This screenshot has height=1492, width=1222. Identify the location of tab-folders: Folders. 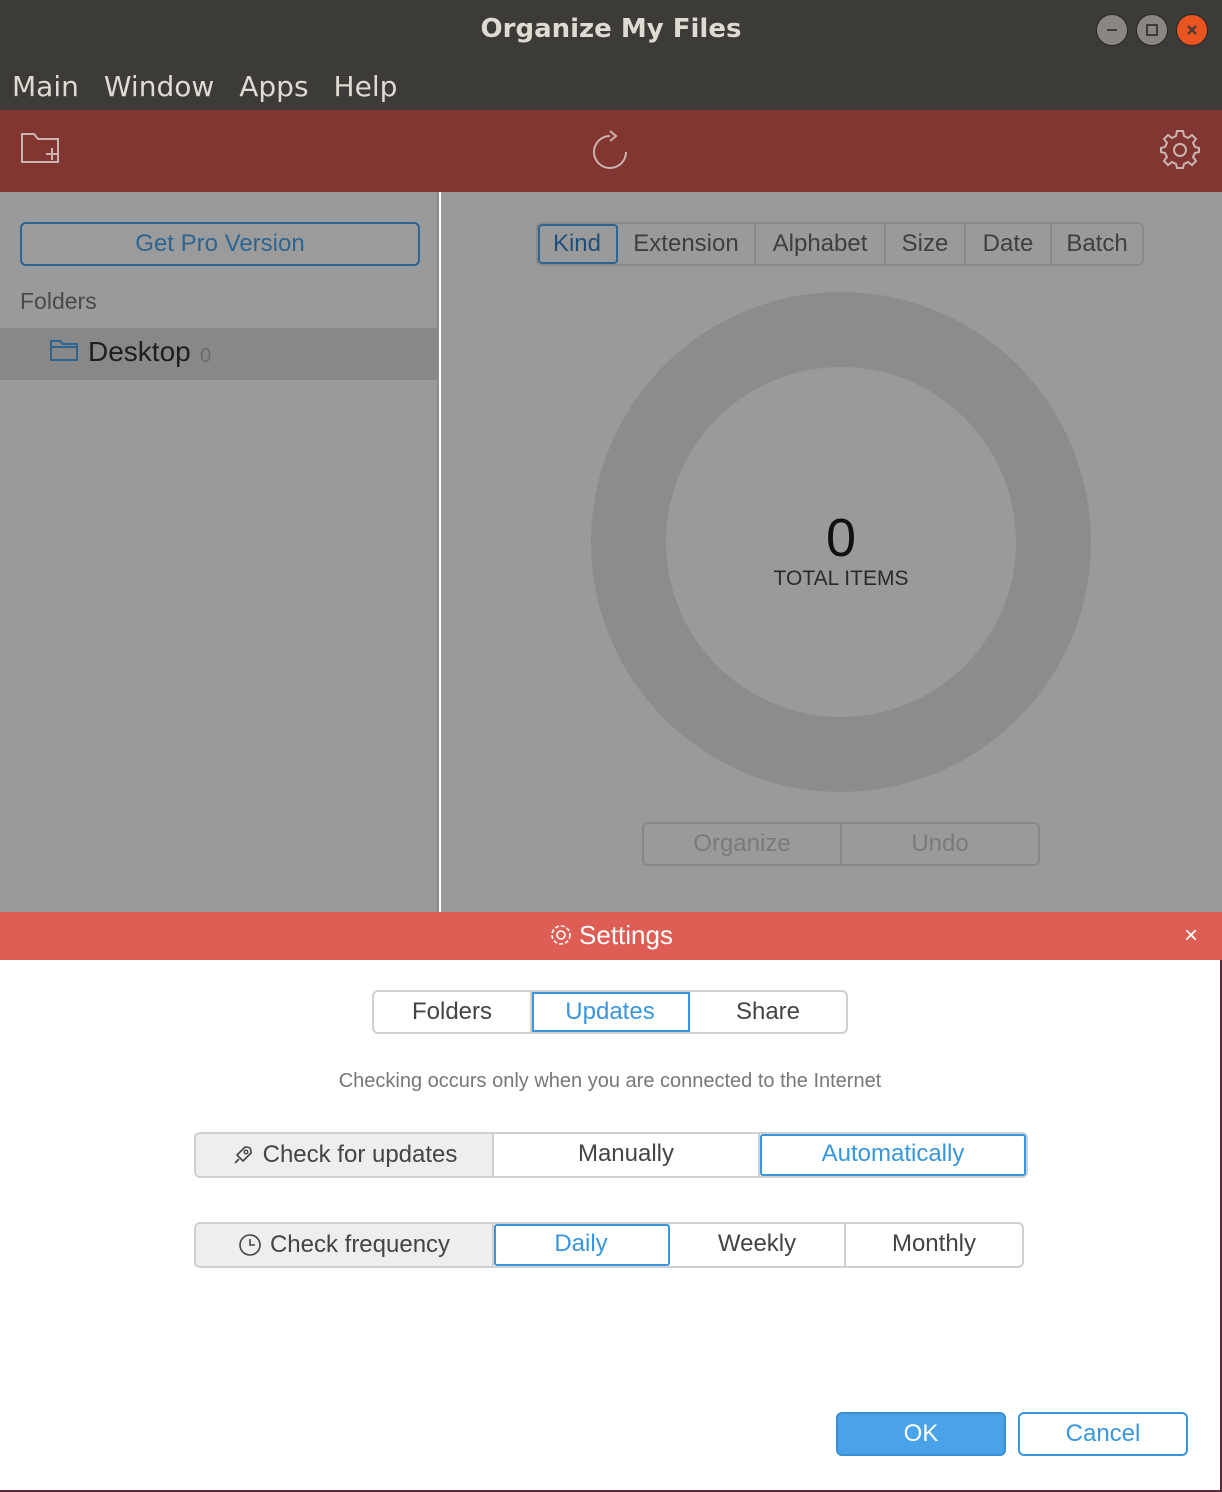
(453, 1012).